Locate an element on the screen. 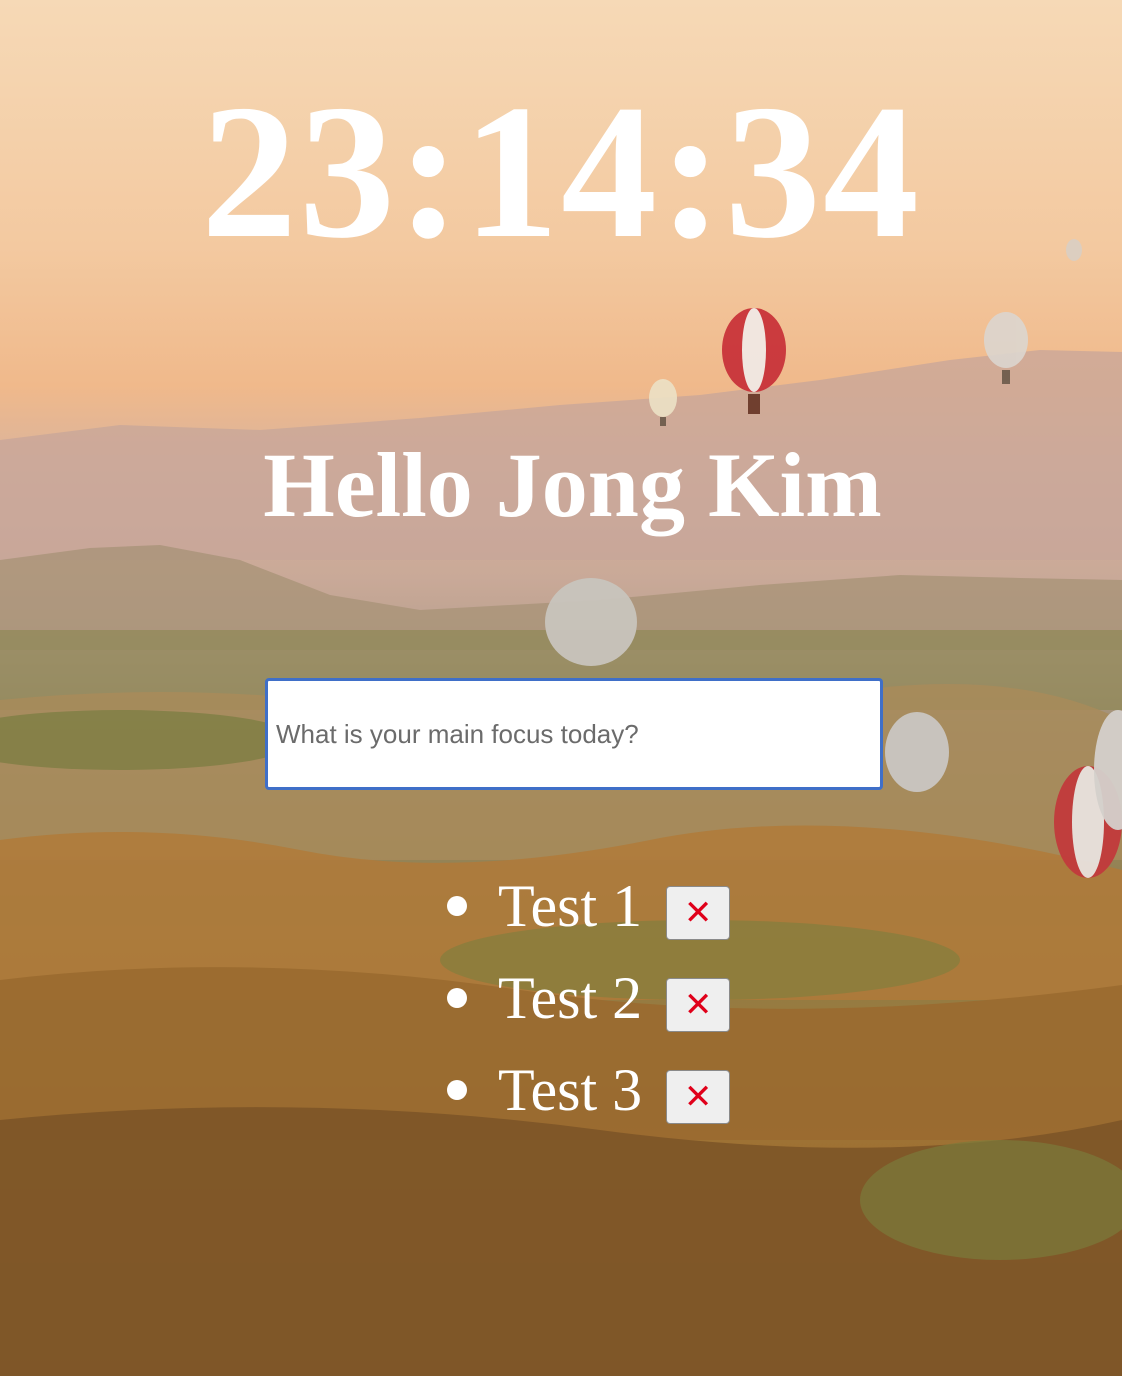 This screenshot has width=1122, height=1376. todo-label: Test 3 is located at coordinates (570, 1090).